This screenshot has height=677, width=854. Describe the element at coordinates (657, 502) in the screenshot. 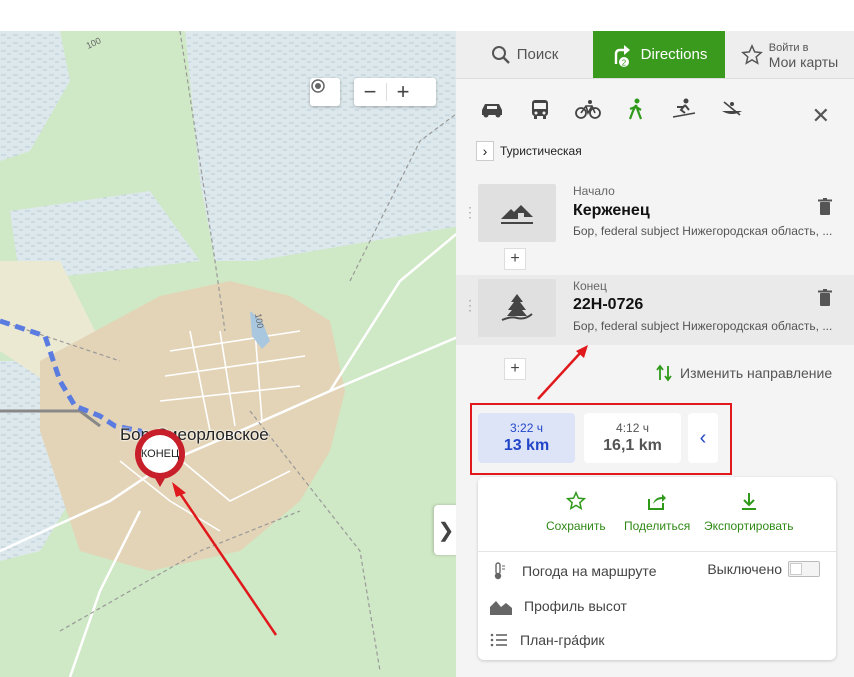

I see `share-icon` at that location.